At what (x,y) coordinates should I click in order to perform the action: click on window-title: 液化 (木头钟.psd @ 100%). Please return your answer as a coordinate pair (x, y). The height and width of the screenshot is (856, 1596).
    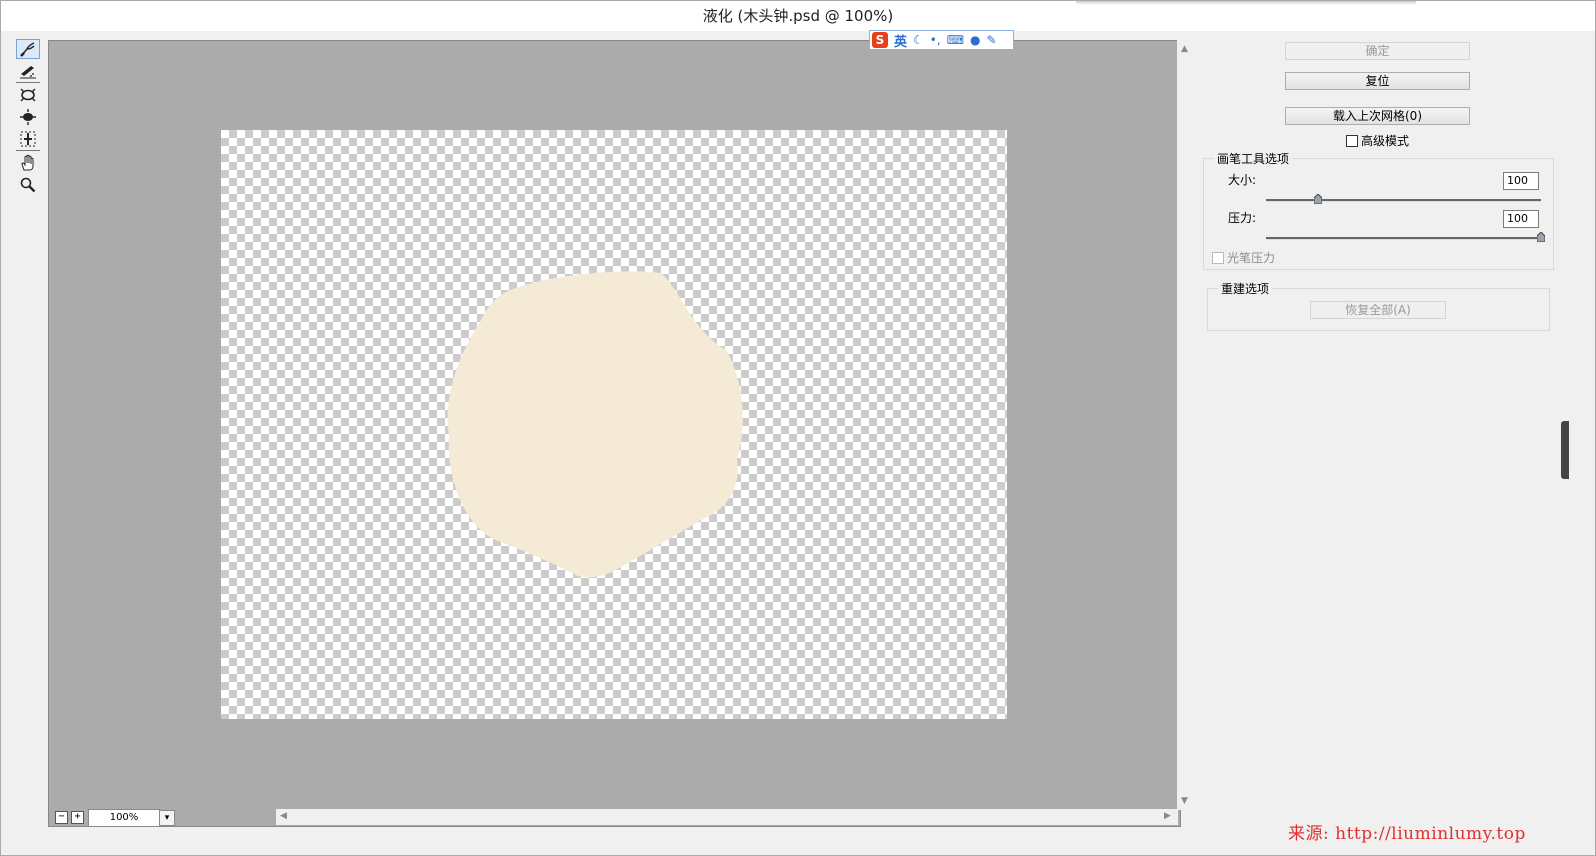
    Looking at the image, I should click on (798, 16).